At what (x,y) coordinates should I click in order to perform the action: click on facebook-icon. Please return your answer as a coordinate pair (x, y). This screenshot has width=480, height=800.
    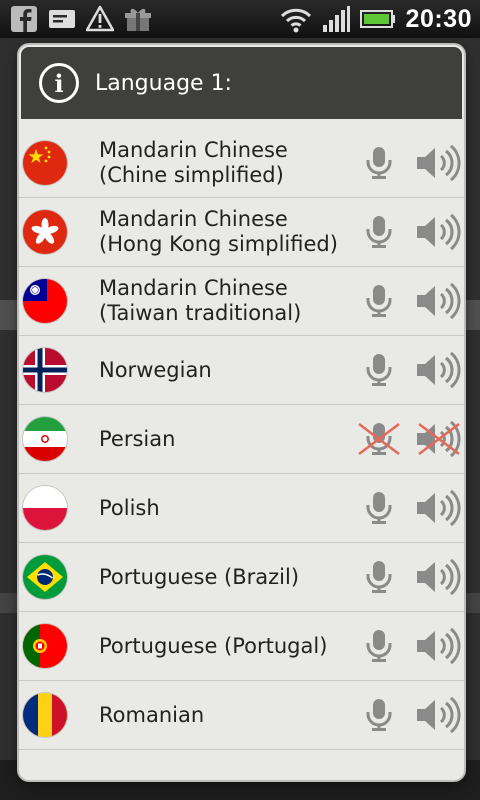
    Looking at the image, I should click on (24, 19).